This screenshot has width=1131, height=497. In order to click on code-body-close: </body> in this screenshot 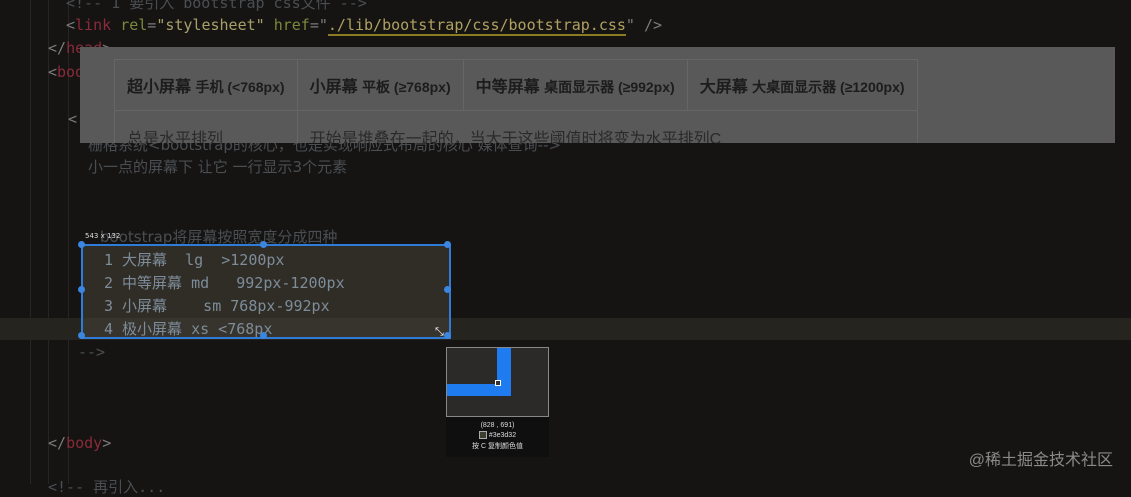, I will do `click(80, 443)`.